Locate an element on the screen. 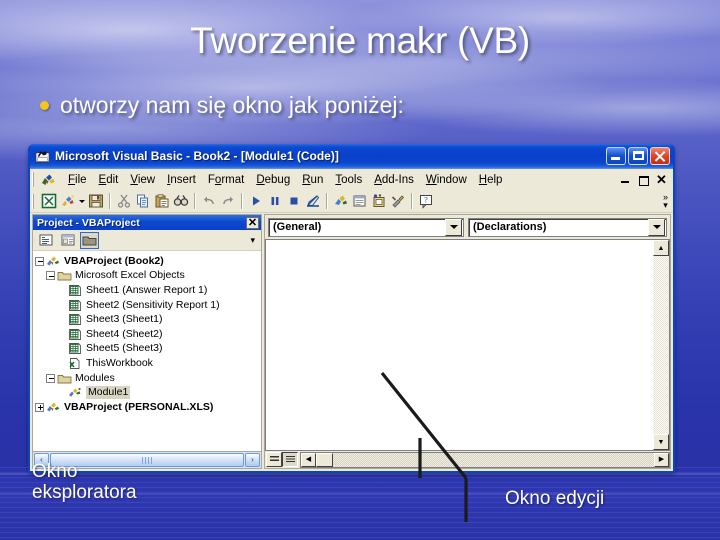 Image resolution: width=720 pixels, height=540 pixels. code-hscrollbar: ◀ ▶ is located at coordinates (485, 459).